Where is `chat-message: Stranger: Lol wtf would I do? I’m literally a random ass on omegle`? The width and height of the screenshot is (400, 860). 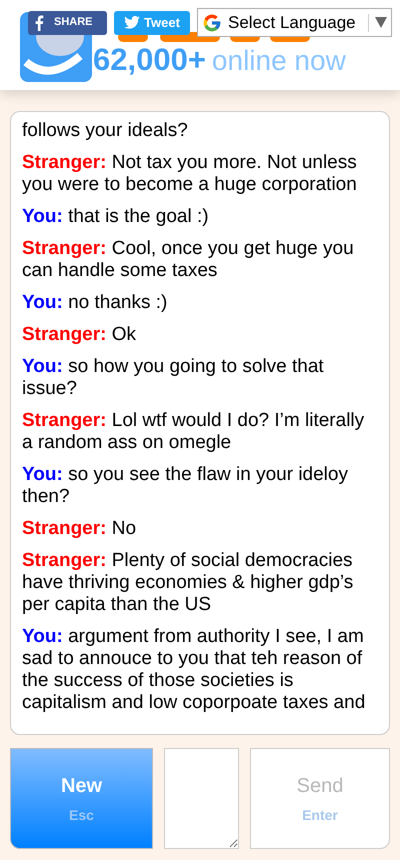
chat-message: Stranger: Lol wtf would I do? I’m literally a random ass on omegle is located at coordinates (194, 432).